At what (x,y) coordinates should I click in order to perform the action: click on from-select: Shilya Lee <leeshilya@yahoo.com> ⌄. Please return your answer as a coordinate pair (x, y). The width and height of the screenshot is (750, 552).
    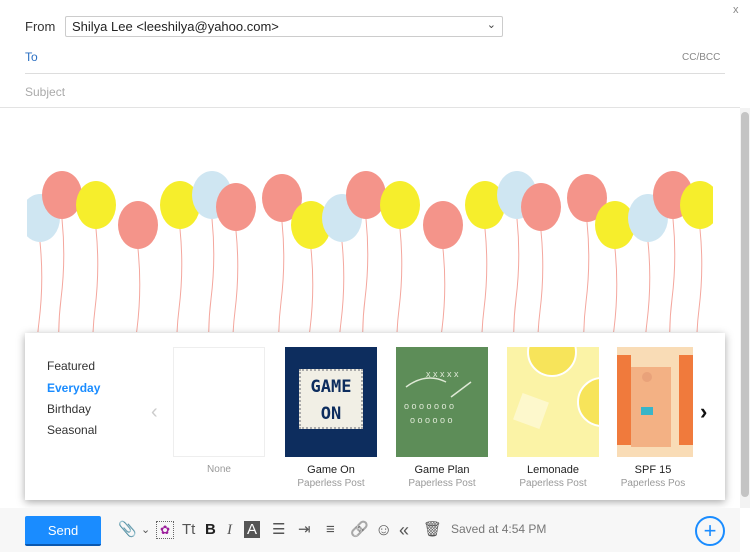
    Looking at the image, I should click on (284, 26).